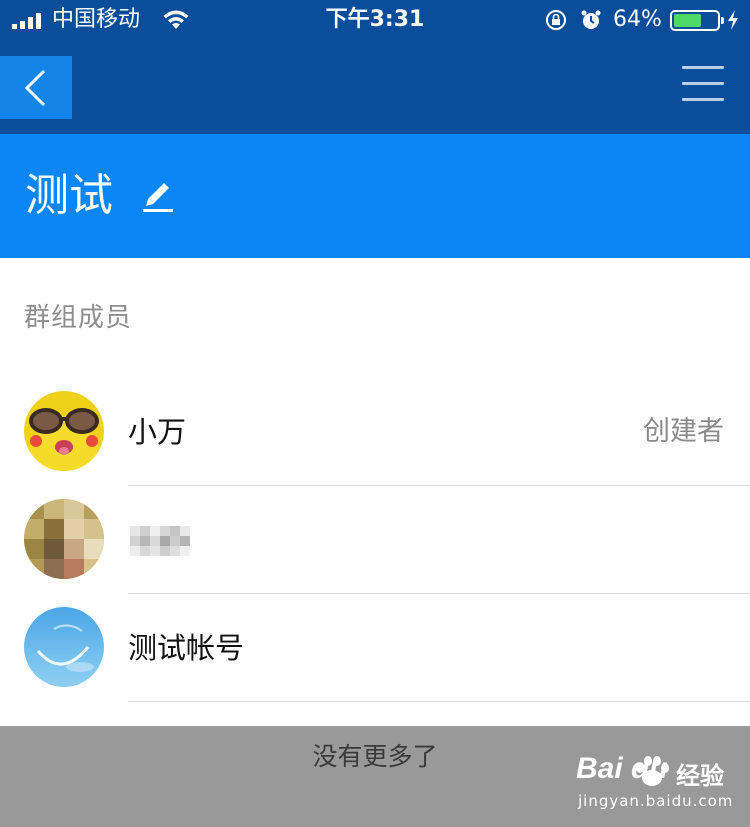 This screenshot has width=750, height=827. What do you see at coordinates (157, 432) in the screenshot?
I see `member-name: 小万` at bounding box center [157, 432].